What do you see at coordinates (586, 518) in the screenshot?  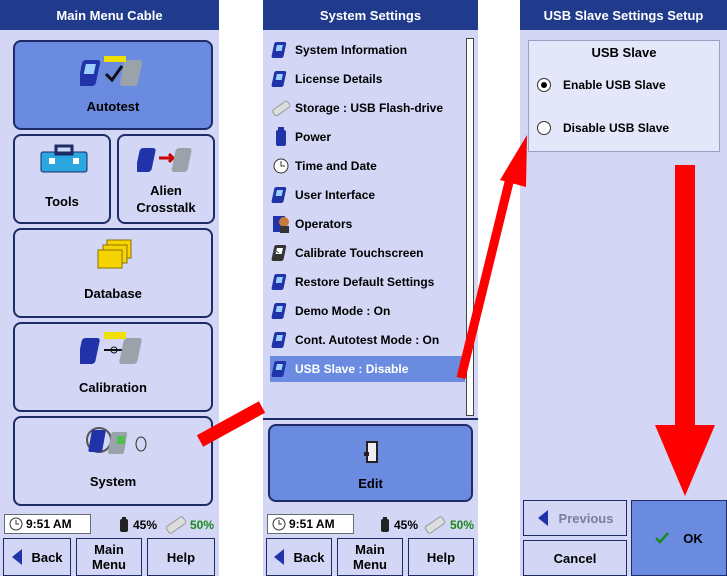 I see `previous-label: Previous` at bounding box center [586, 518].